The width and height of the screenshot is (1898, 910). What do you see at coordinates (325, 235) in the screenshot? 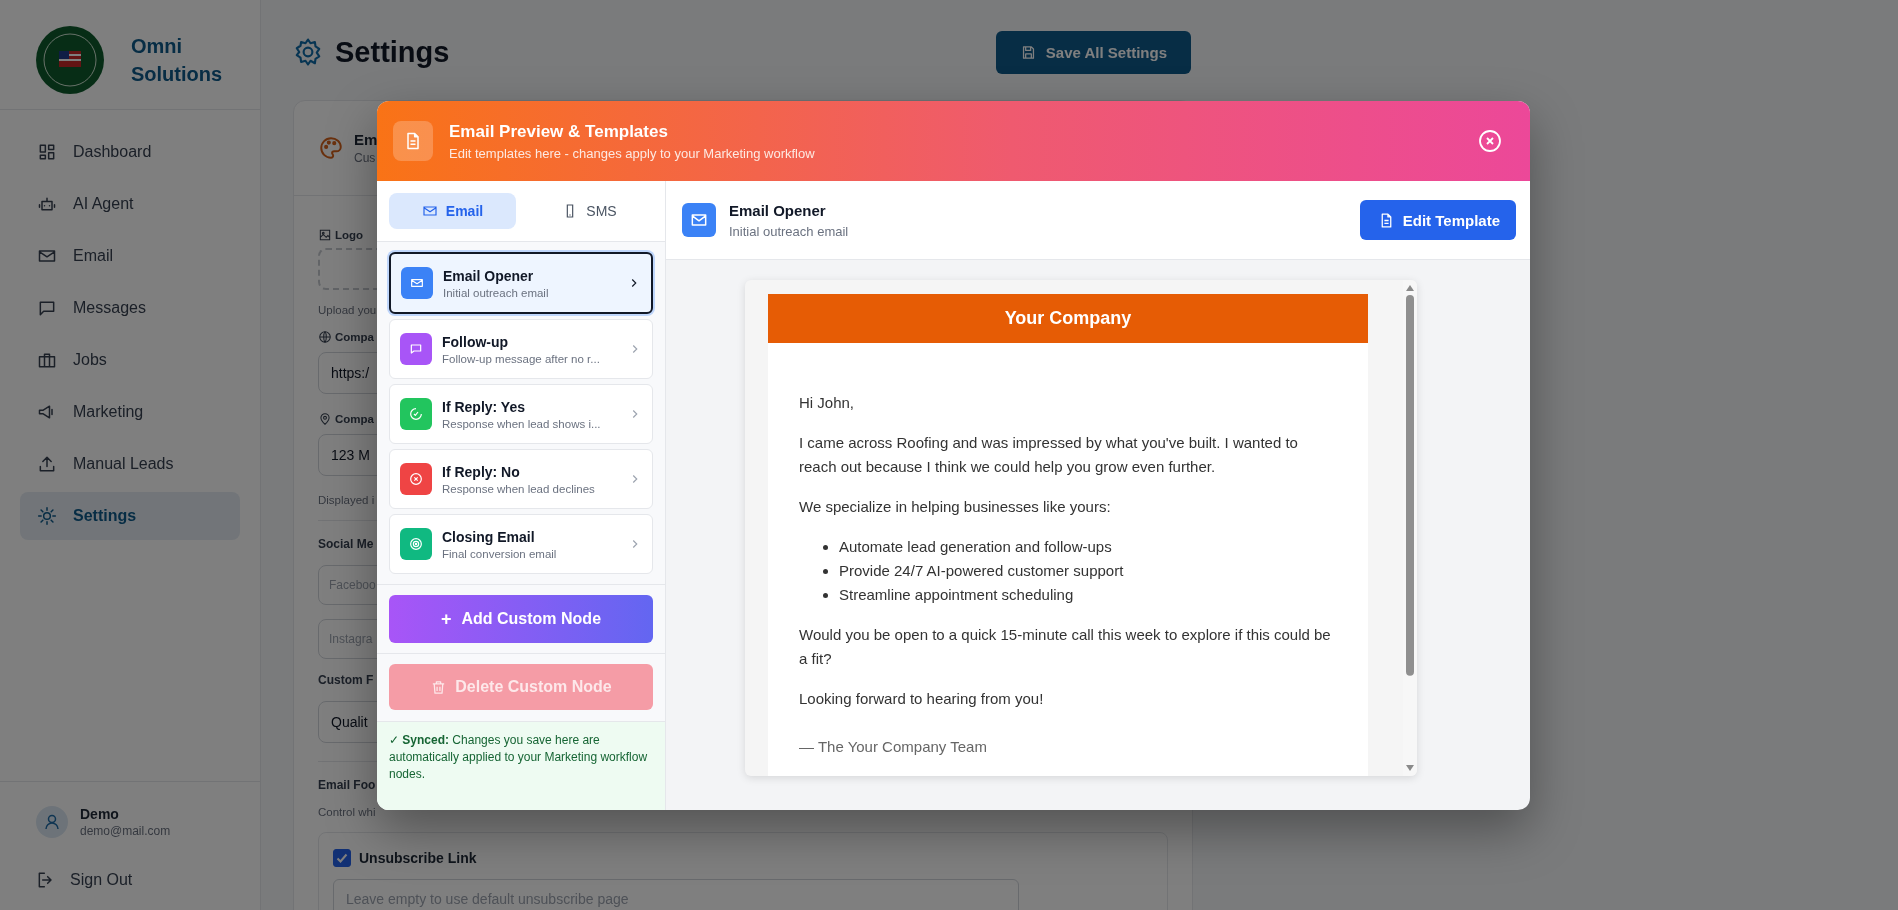
I see `image-icon` at bounding box center [325, 235].